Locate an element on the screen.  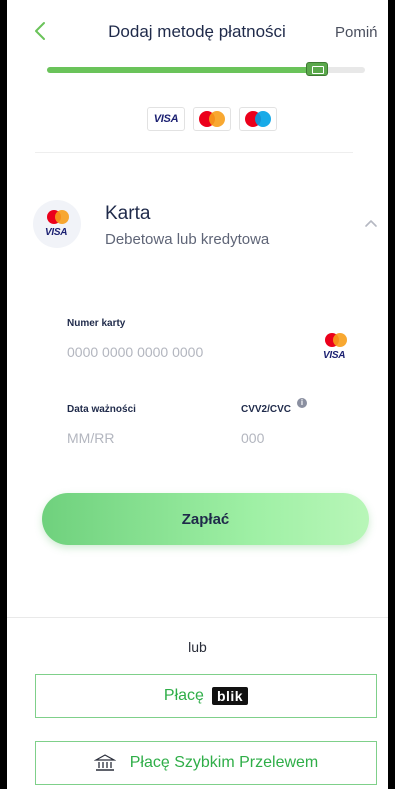
top-bar: Dodaj metodę płatności Pomiń is located at coordinates (197, 31).